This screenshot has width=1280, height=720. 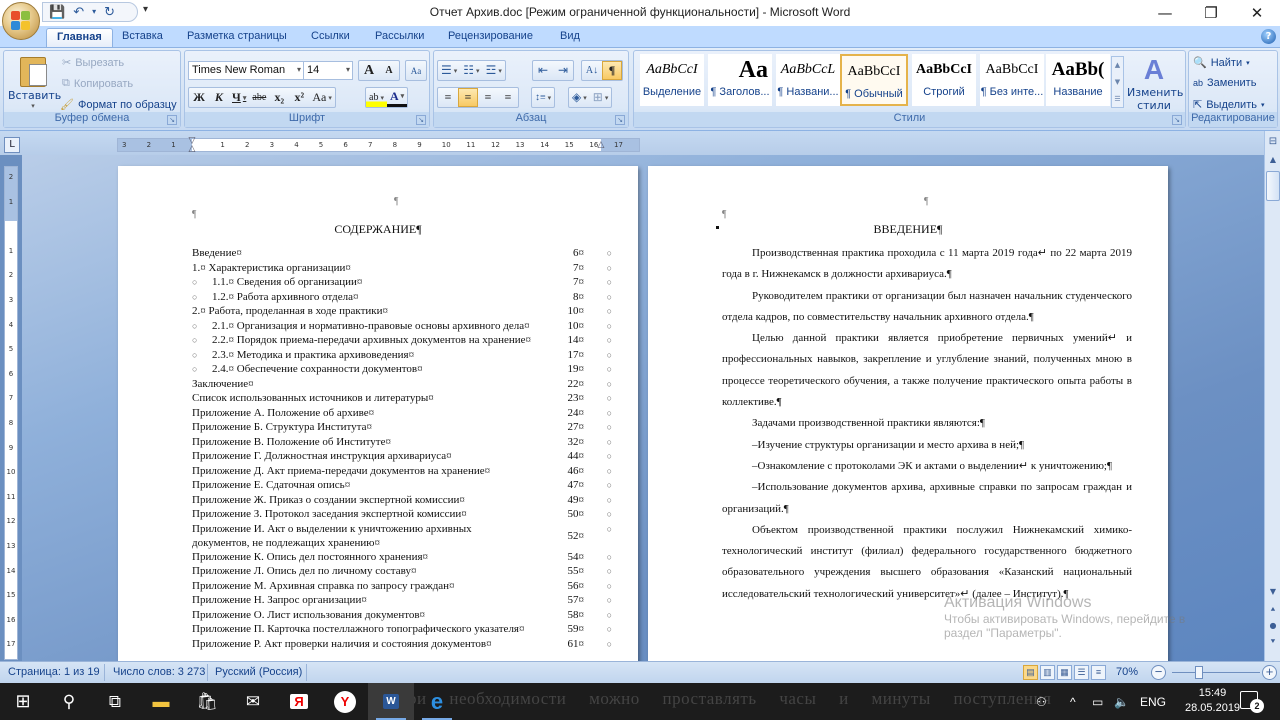 What do you see at coordinates (402, 268) in the screenshot?
I see `toc-entry: 1.¤ Характеристика организации¤ 7¤ ○` at bounding box center [402, 268].